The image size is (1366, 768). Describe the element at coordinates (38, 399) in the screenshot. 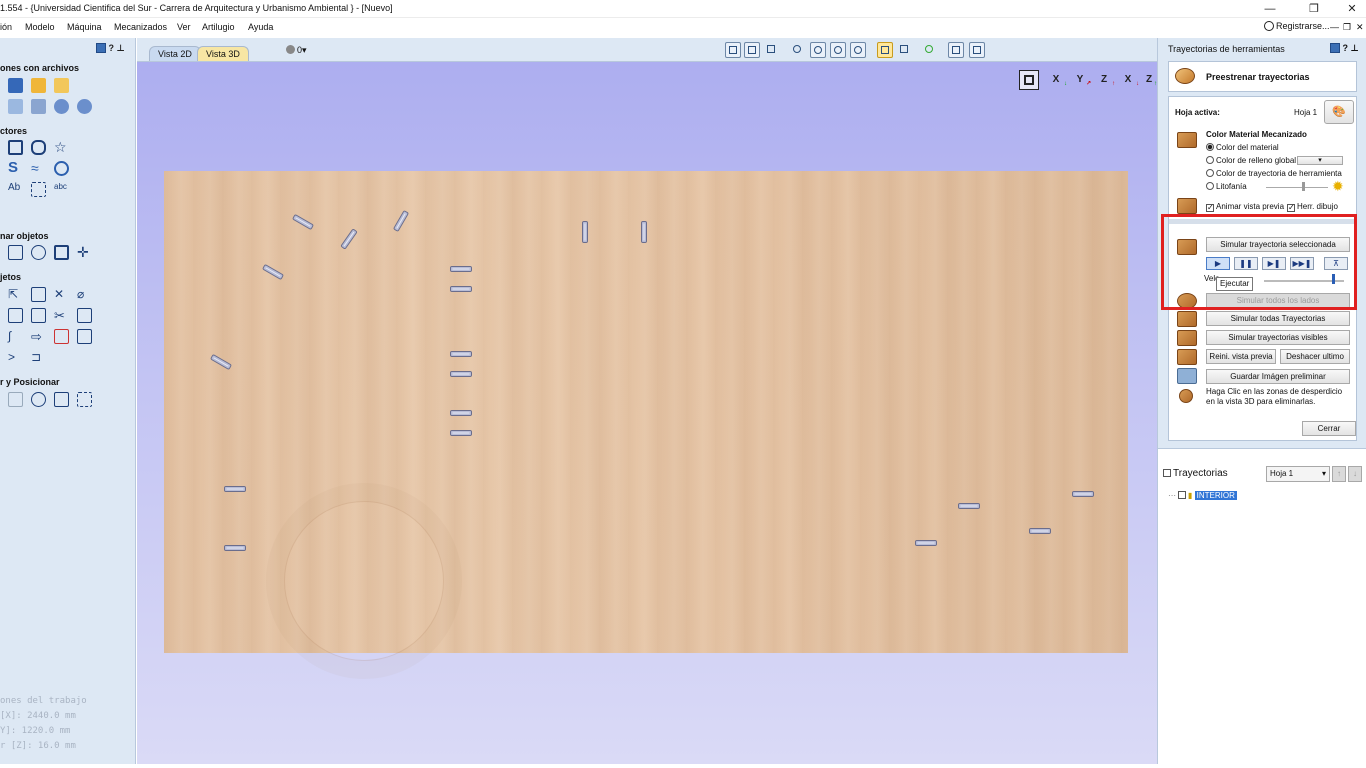

I see `distribute-icon` at that location.